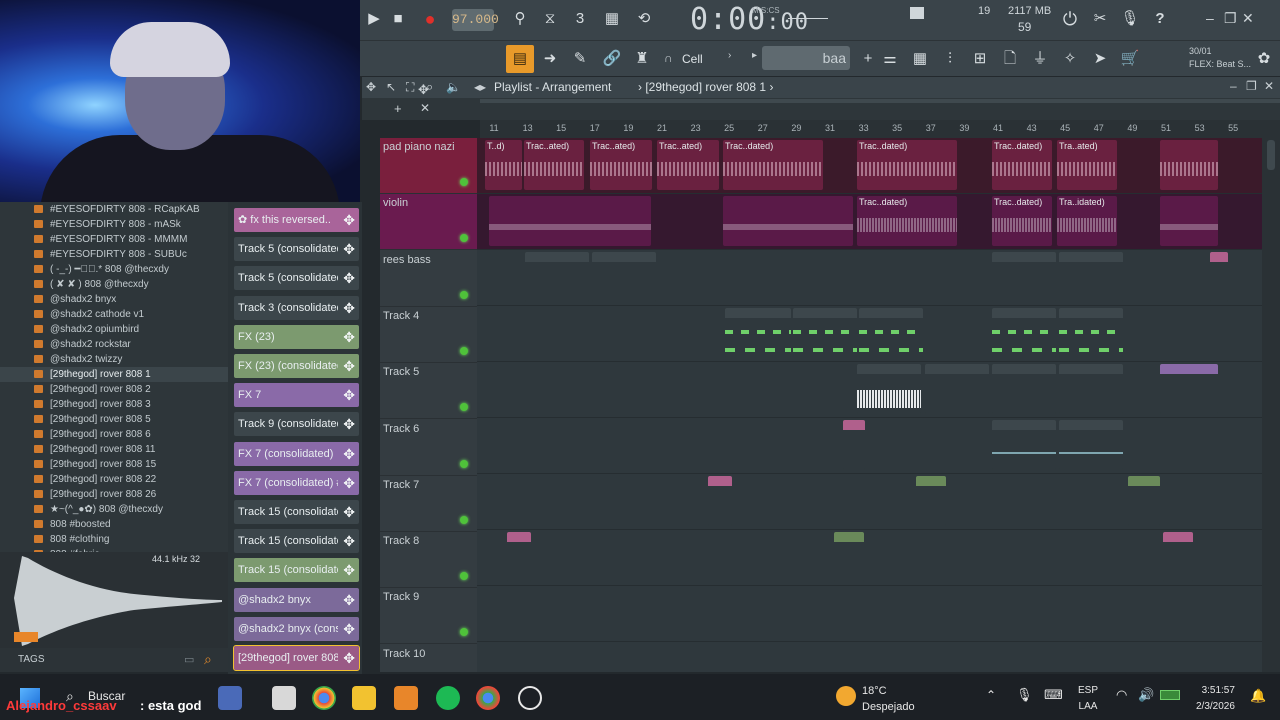 Image resolution: width=1280 pixels, height=720 pixels. Describe the element at coordinates (296, 307) in the screenshot. I see `picker-item: Track 3 (consolidated.. ✥` at that location.